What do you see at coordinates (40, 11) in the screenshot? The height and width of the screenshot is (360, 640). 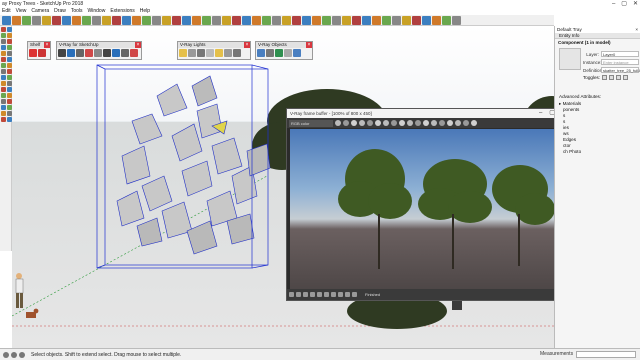 I see `menu-camera: Camera` at bounding box center [40, 11].